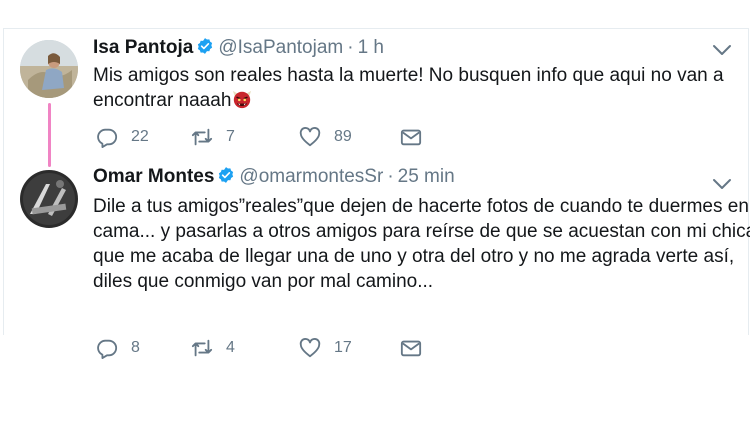 The width and height of the screenshot is (750, 425). Describe the element at coordinates (325, 137) in the screenshot. I see `like-button: 89` at that location.